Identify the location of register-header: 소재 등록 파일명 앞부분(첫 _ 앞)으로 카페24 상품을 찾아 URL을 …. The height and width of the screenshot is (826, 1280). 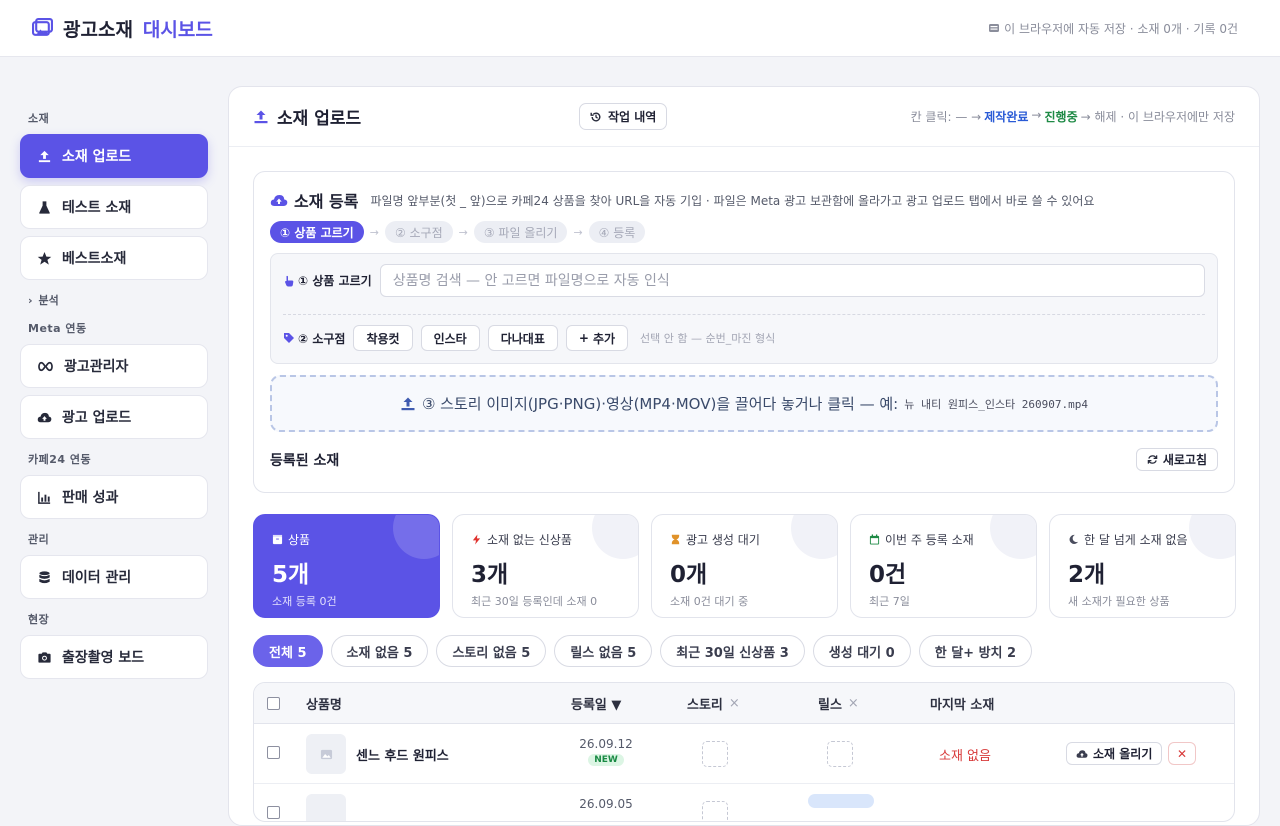
(744, 200).